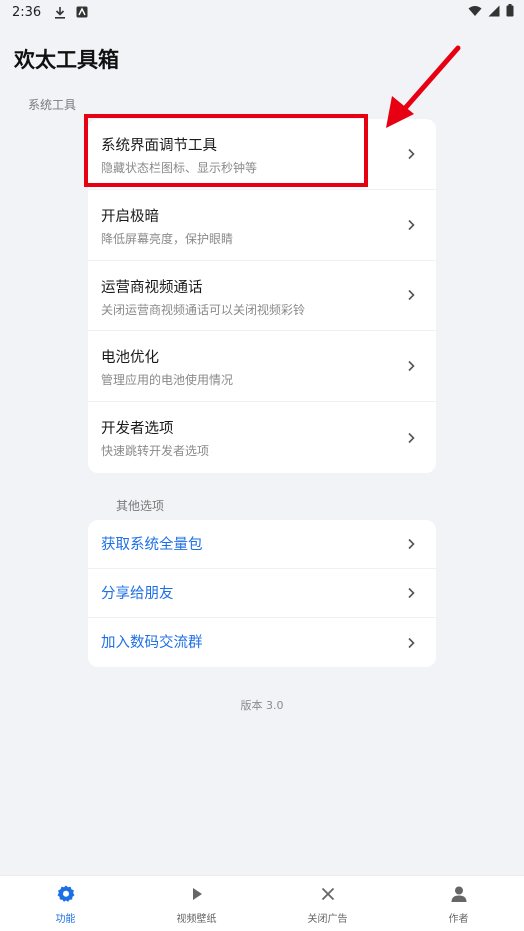 Image resolution: width=524 pixels, height=931 pixels. I want to click on list-item-subtitle: 关闭运营商视频通话可以关闭视频彩铃, so click(203, 309).